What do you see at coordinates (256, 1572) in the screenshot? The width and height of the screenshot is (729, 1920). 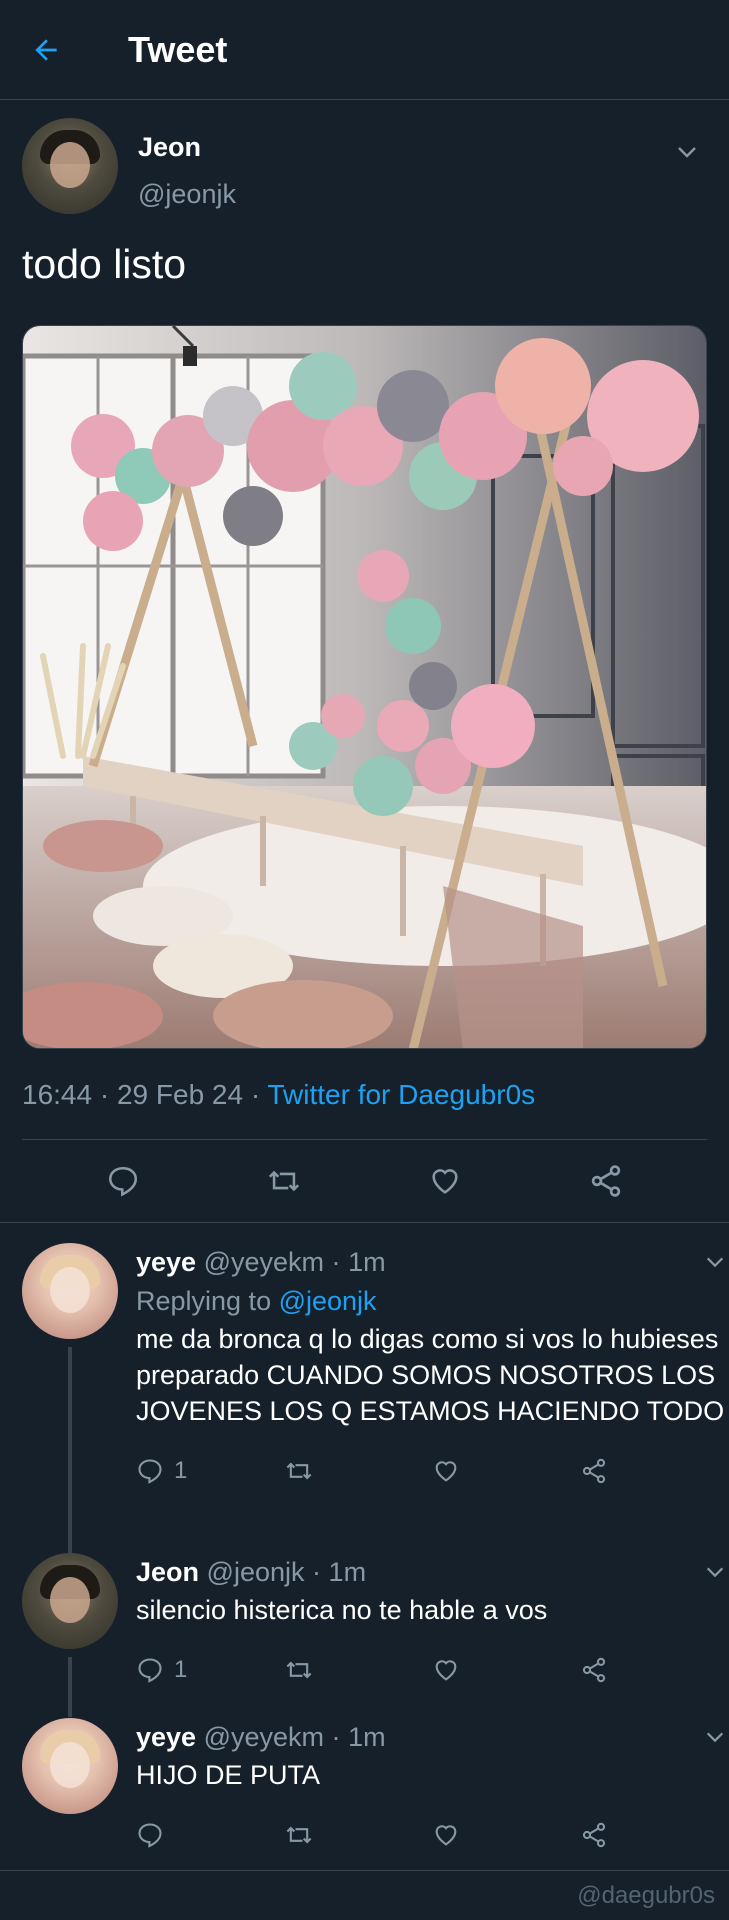 I see `reply-author-handle: @jeonjk` at bounding box center [256, 1572].